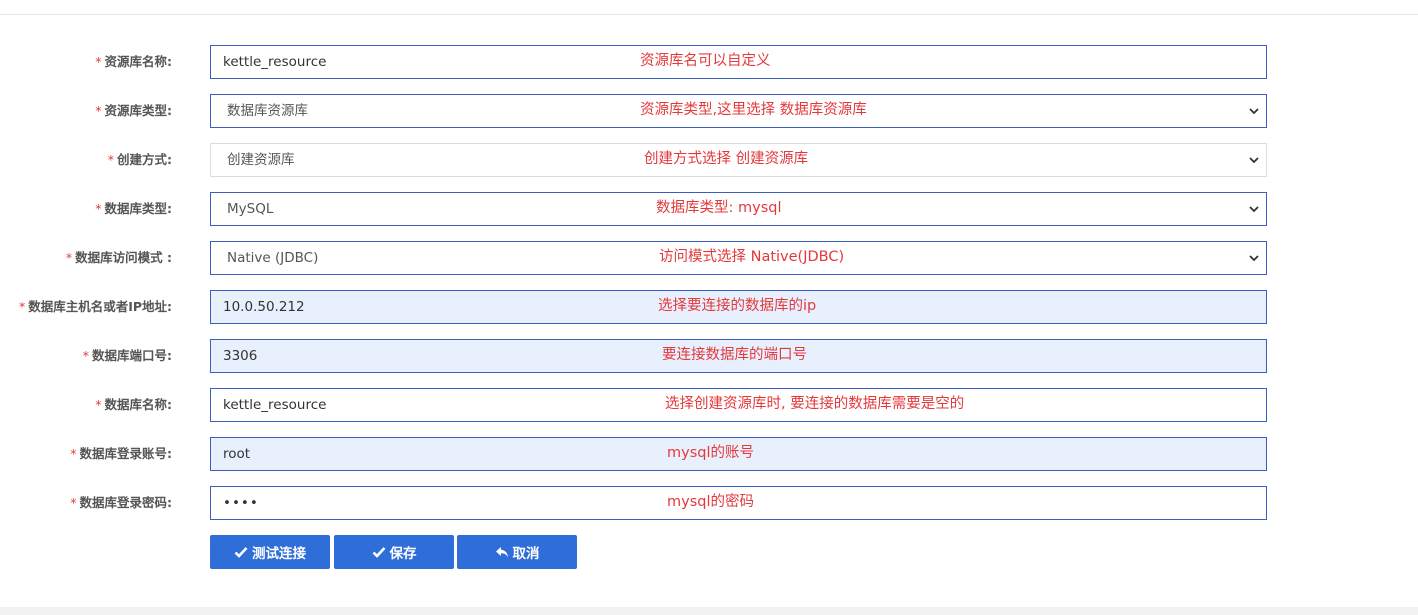 The image size is (1418, 615). I want to click on database-type-select: MySQL 数据库类型: mysql, so click(738, 209).